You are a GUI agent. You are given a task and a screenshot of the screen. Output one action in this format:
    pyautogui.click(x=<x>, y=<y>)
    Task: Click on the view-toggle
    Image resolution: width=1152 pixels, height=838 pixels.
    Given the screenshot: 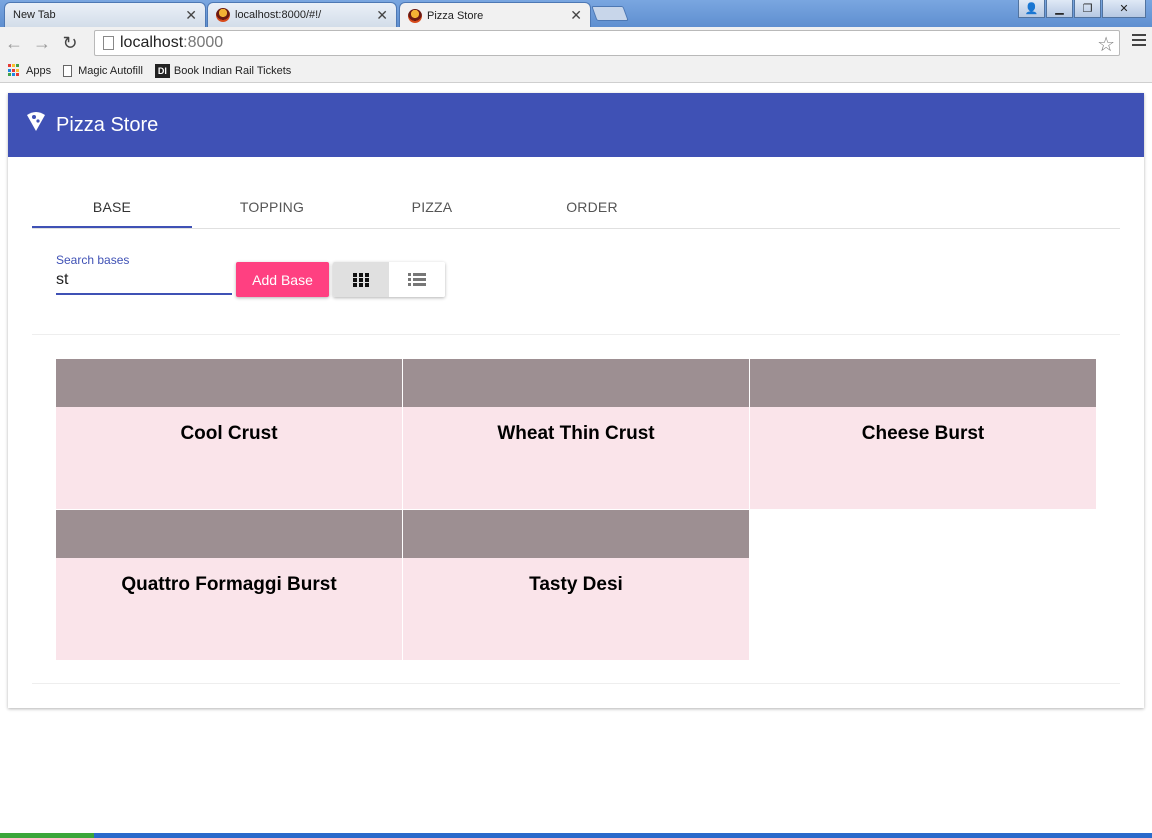 What is the action you would take?
    pyautogui.click(x=389, y=279)
    